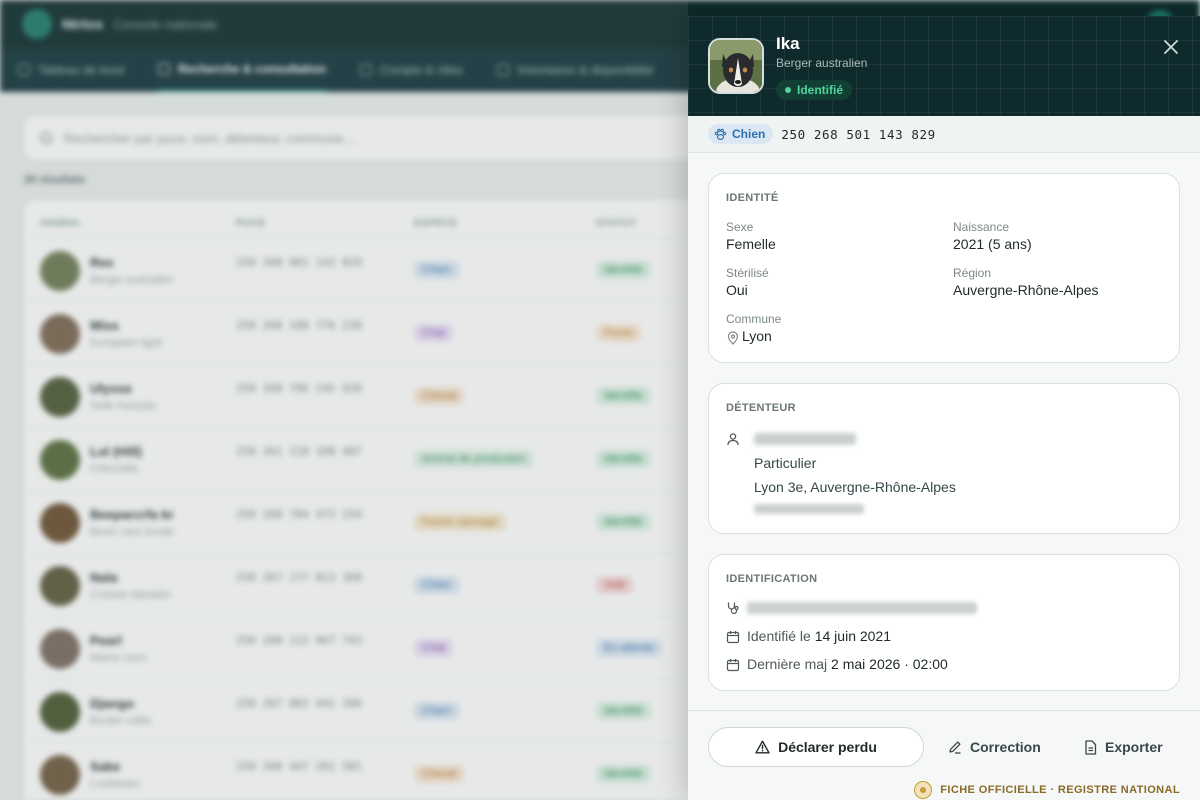  I want to click on chip-bar: Chien 250 268 501 143 829, so click(944, 134).